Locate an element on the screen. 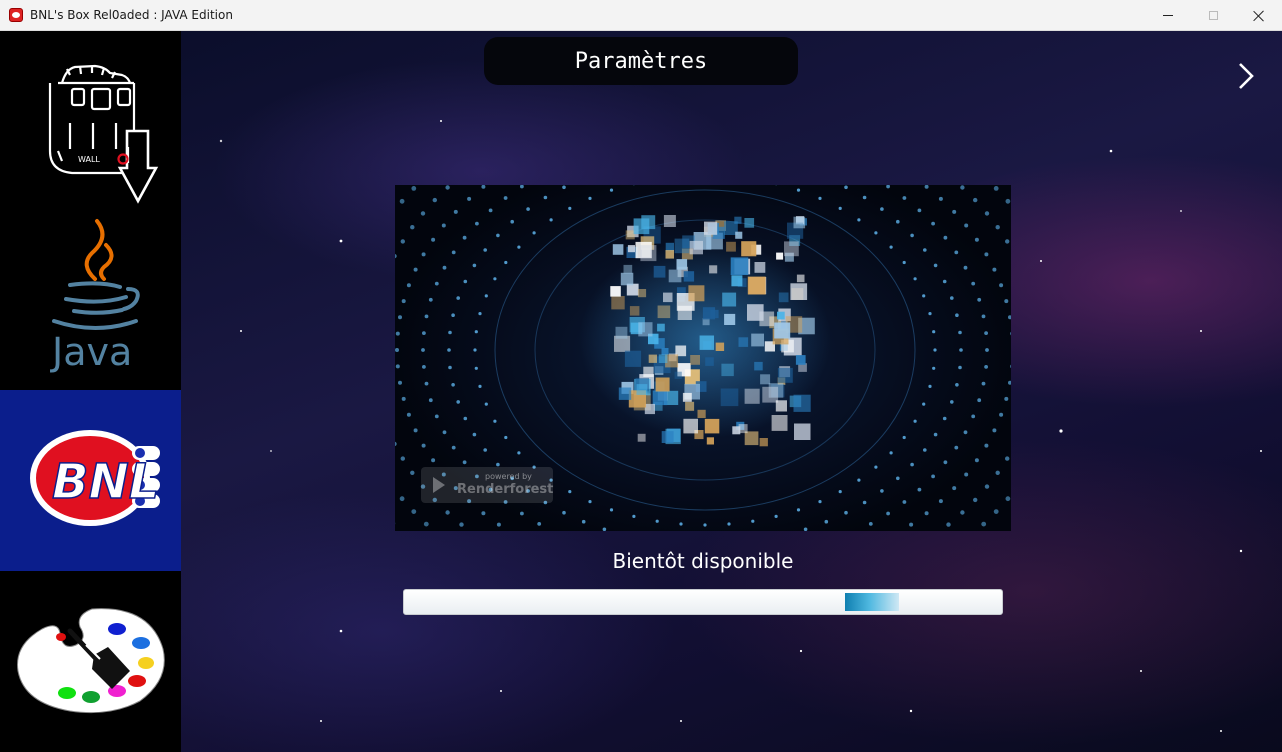  status-text: Bientôt disponible is located at coordinates (703, 561).